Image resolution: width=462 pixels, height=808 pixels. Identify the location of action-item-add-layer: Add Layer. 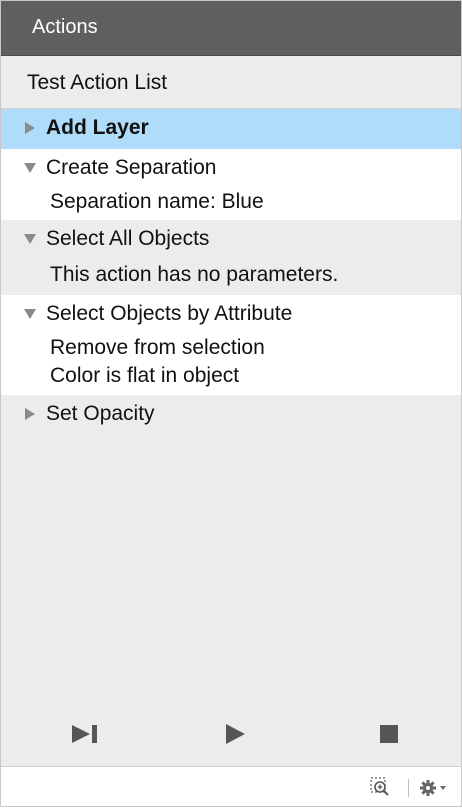
(231, 129).